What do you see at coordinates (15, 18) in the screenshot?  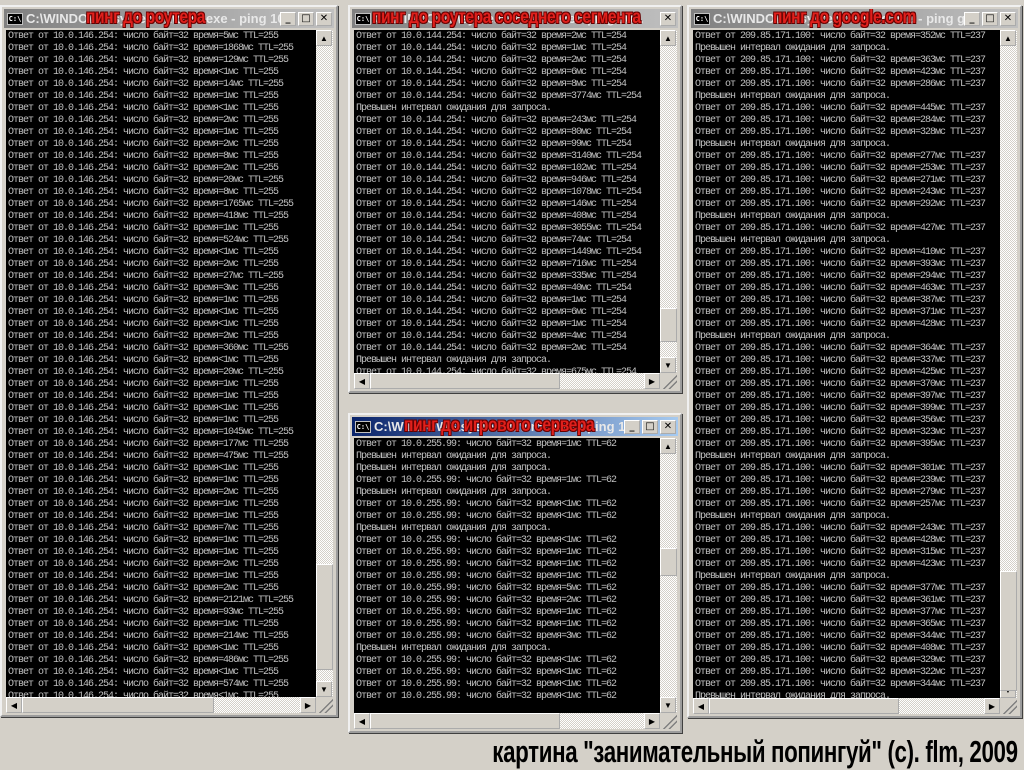 I see `cmd-icon: C:\` at bounding box center [15, 18].